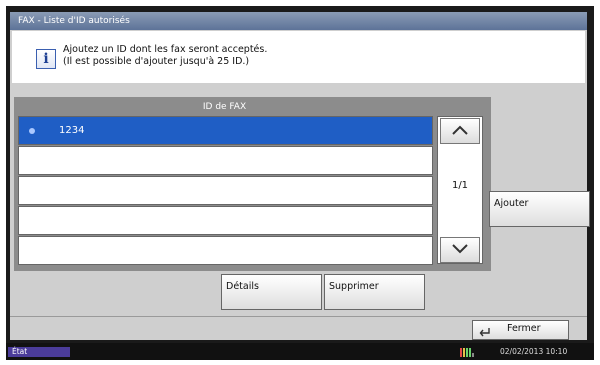 This screenshot has height=365, width=600. What do you see at coordinates (467, 352) in the screenshot?
I see `memory-usage-icon` at bounding box center [467, 352].